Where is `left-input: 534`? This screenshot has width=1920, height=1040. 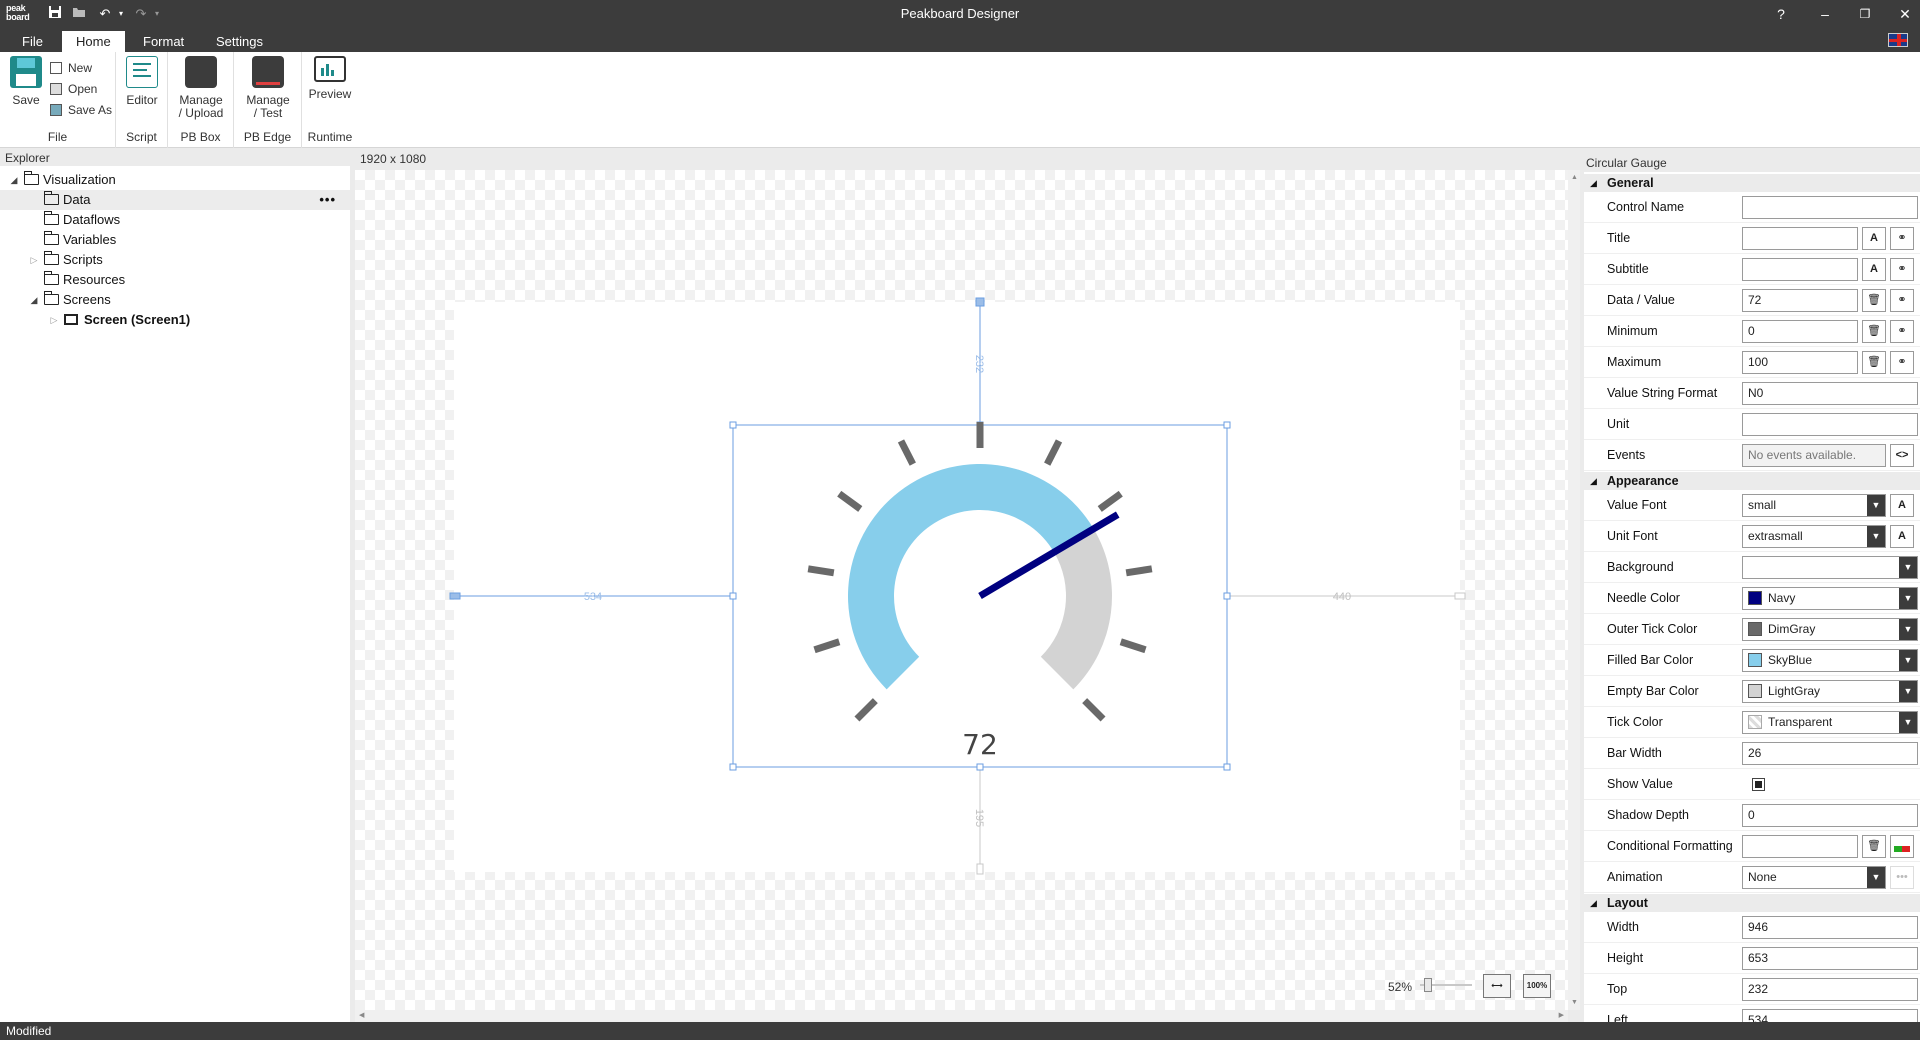
left-input: 534 is located at coordinates (1830, 1015).